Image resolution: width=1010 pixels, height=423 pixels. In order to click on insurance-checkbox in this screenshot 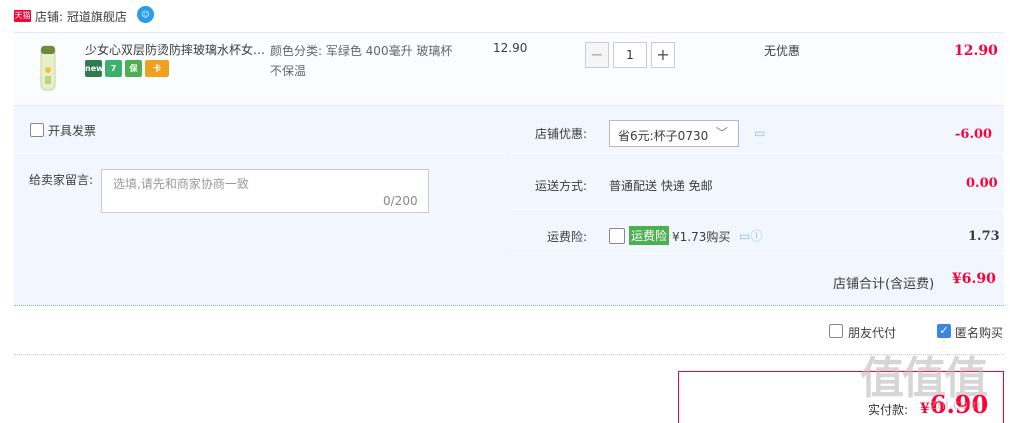, I will do `click(617, 236)`.